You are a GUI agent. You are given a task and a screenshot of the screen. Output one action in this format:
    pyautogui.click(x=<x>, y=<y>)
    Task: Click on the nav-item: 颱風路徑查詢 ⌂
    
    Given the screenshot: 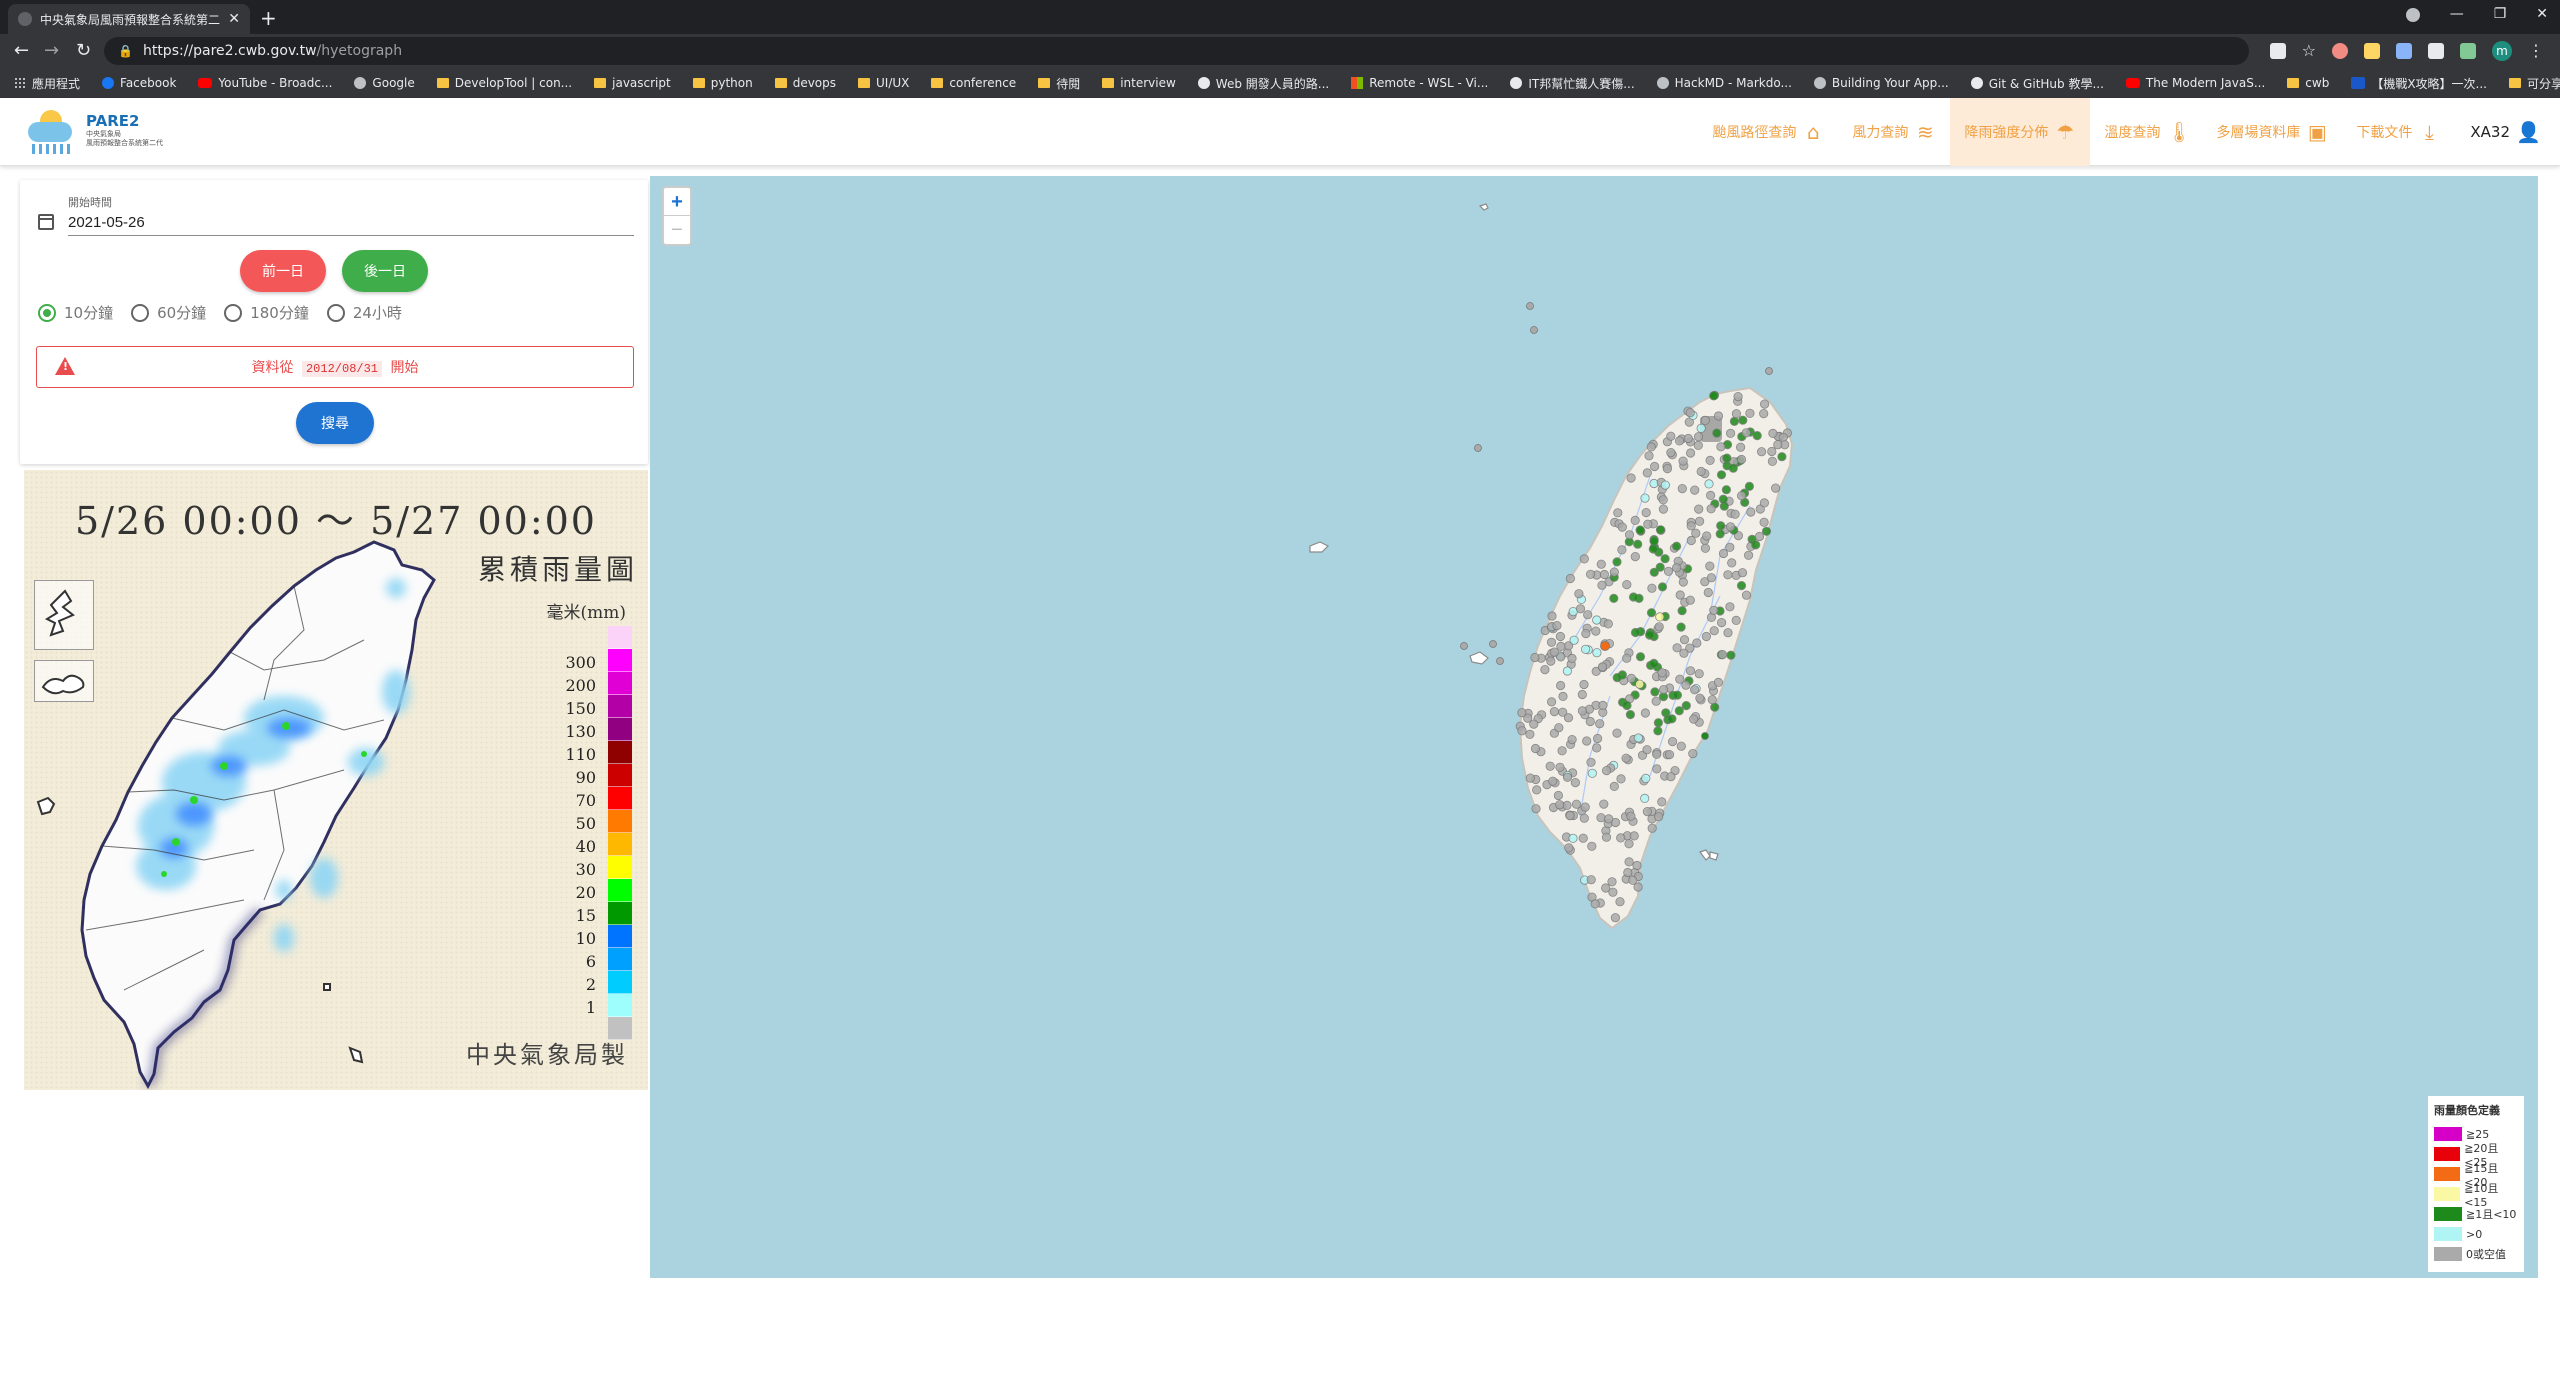 What is the action you would take?
    pyautogui.click(x=1768, y=132)
    